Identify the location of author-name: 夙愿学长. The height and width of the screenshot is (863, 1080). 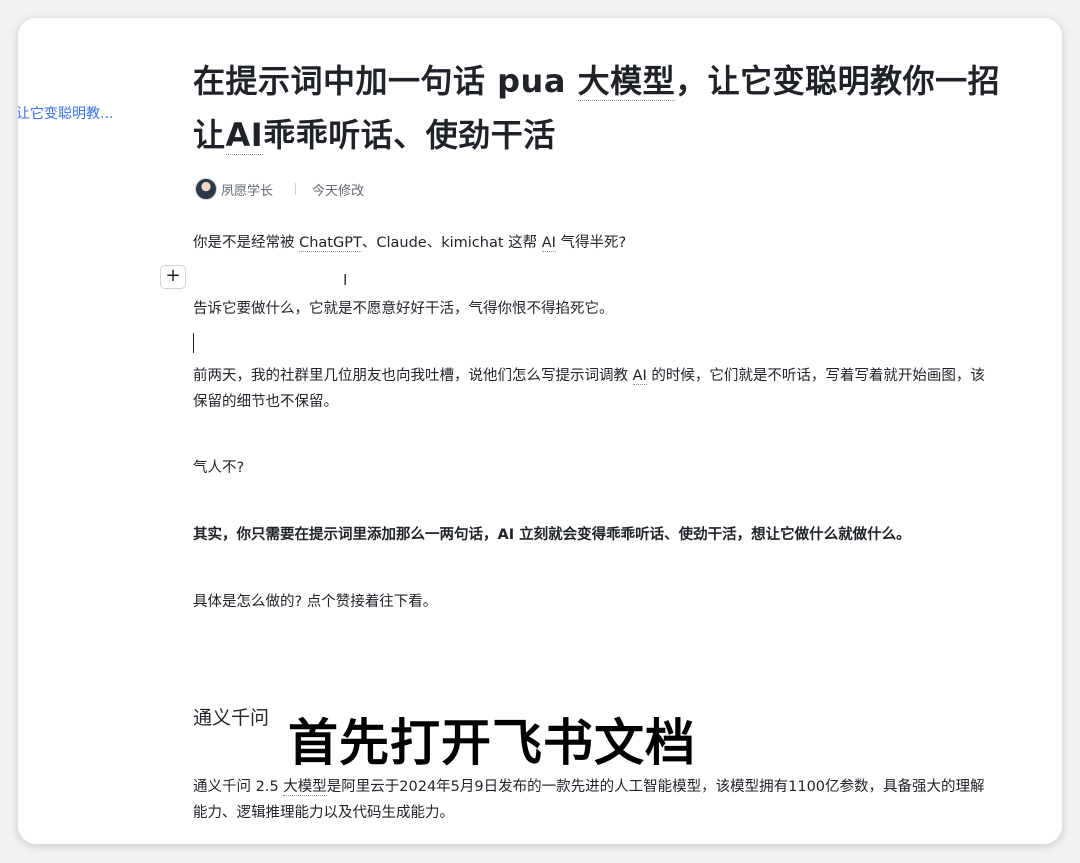
(247, 189).